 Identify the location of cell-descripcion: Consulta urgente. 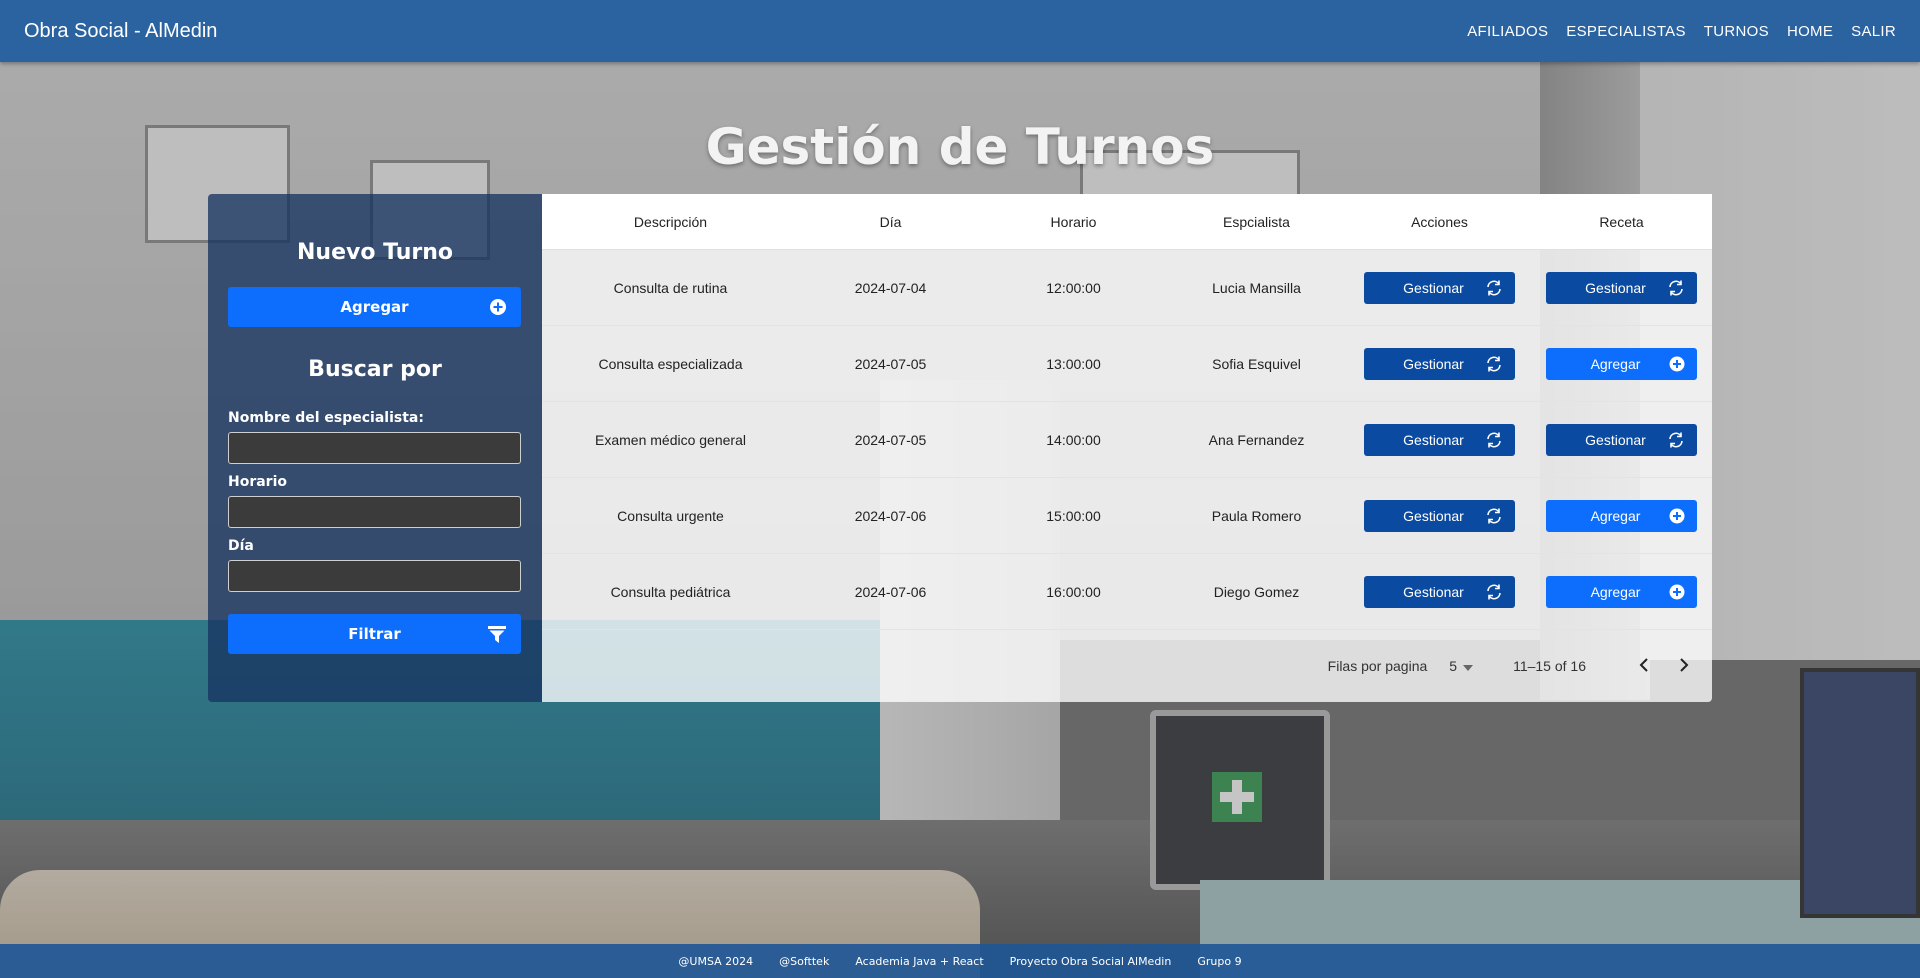
(670, 515).